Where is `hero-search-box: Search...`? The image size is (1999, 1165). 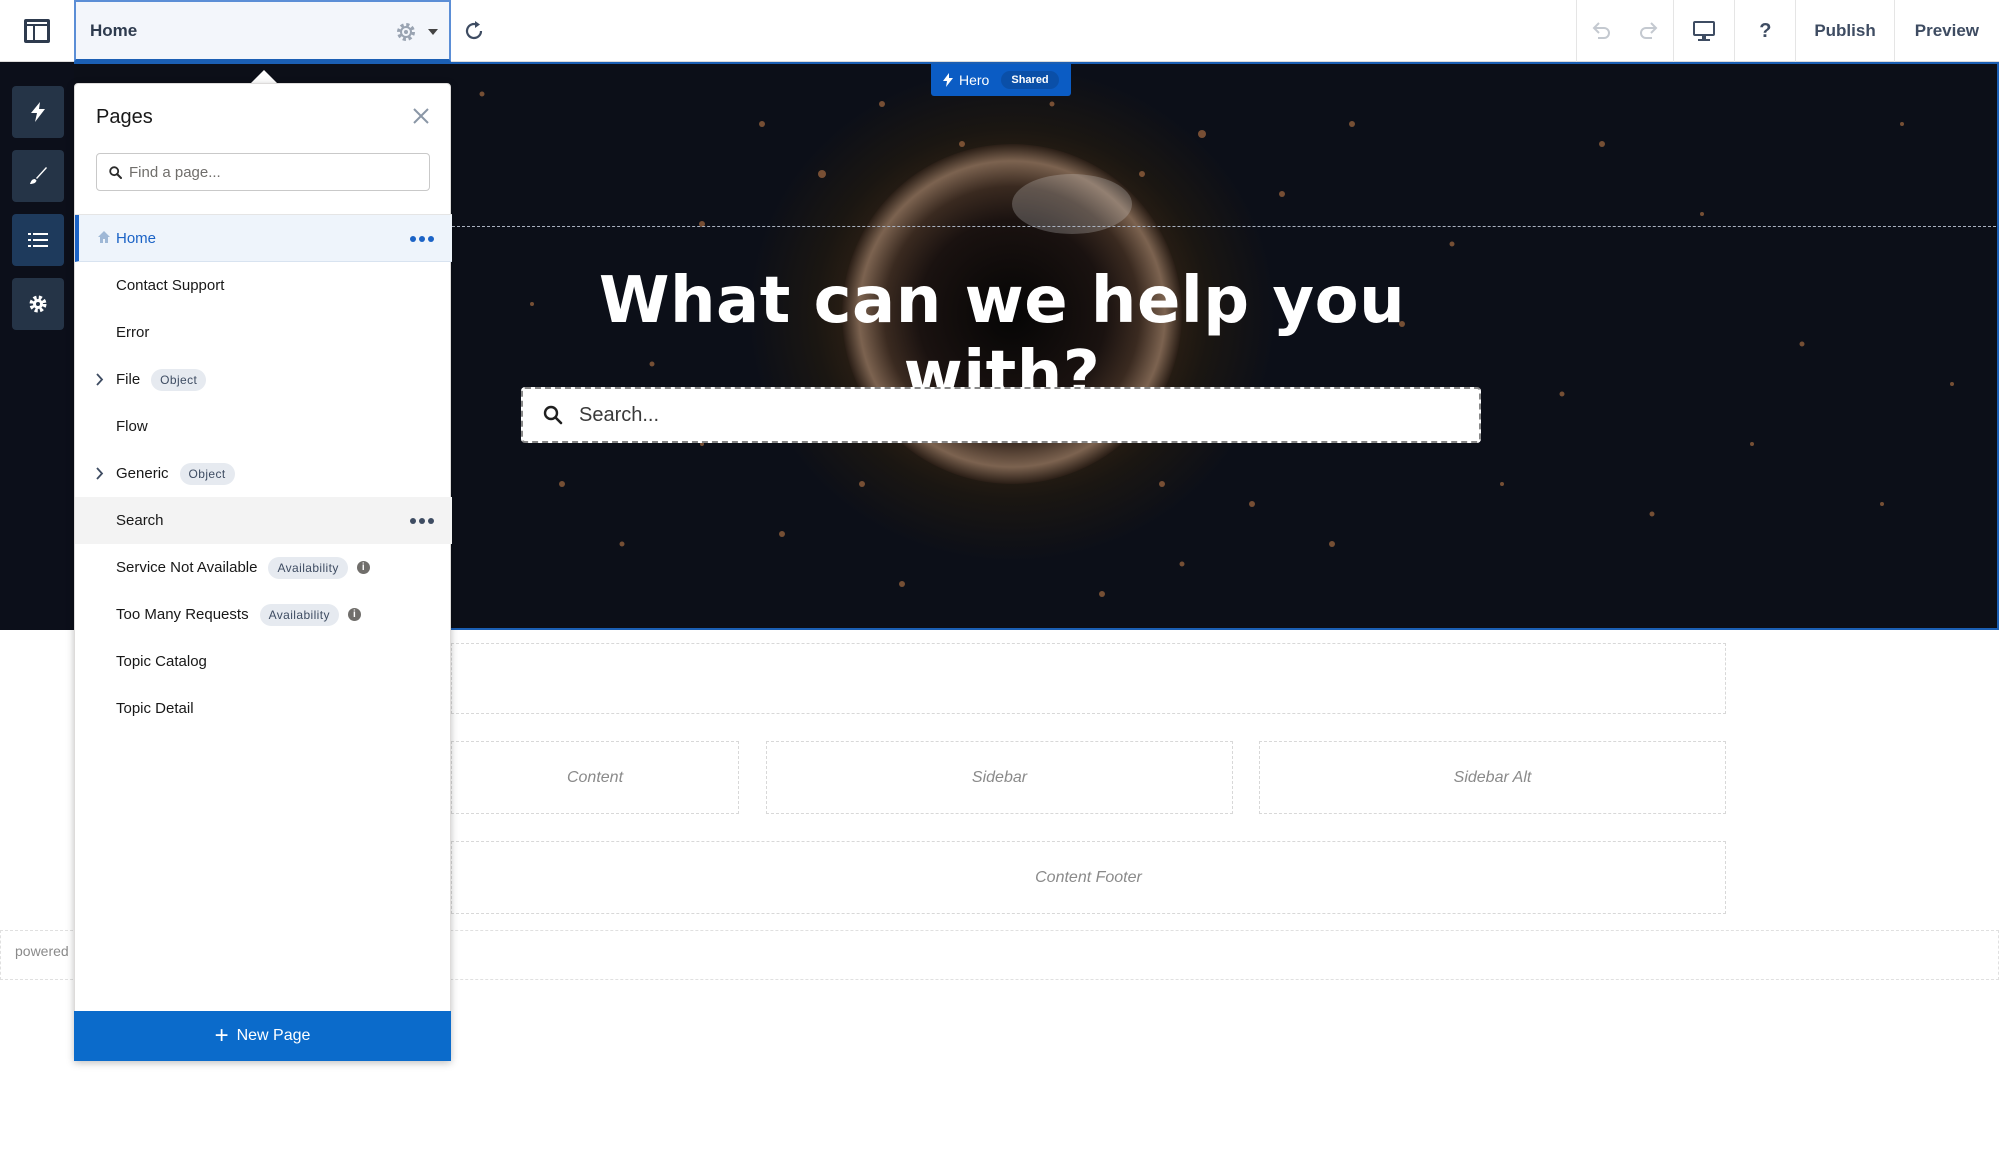
hero-search-box: Search... is located at coordinates (1001, 415).